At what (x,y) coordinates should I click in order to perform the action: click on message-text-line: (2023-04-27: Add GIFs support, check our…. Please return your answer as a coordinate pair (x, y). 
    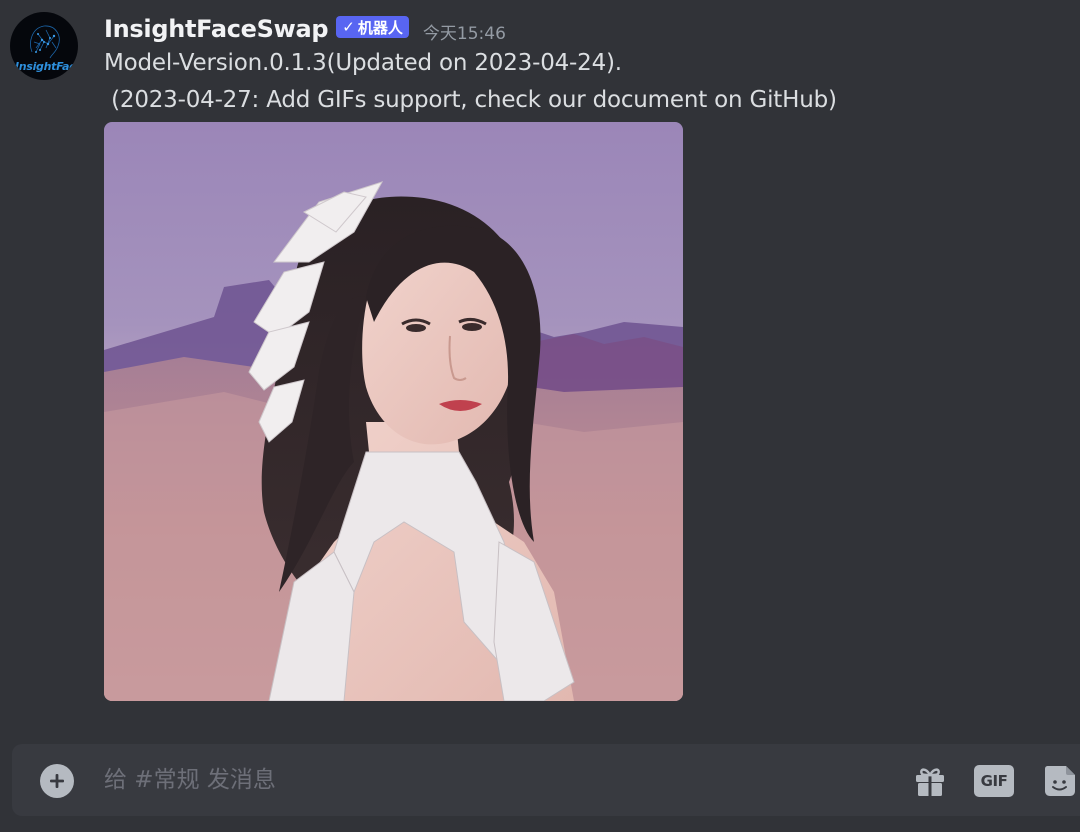
    Looking at the image, I should click on (470, 100).